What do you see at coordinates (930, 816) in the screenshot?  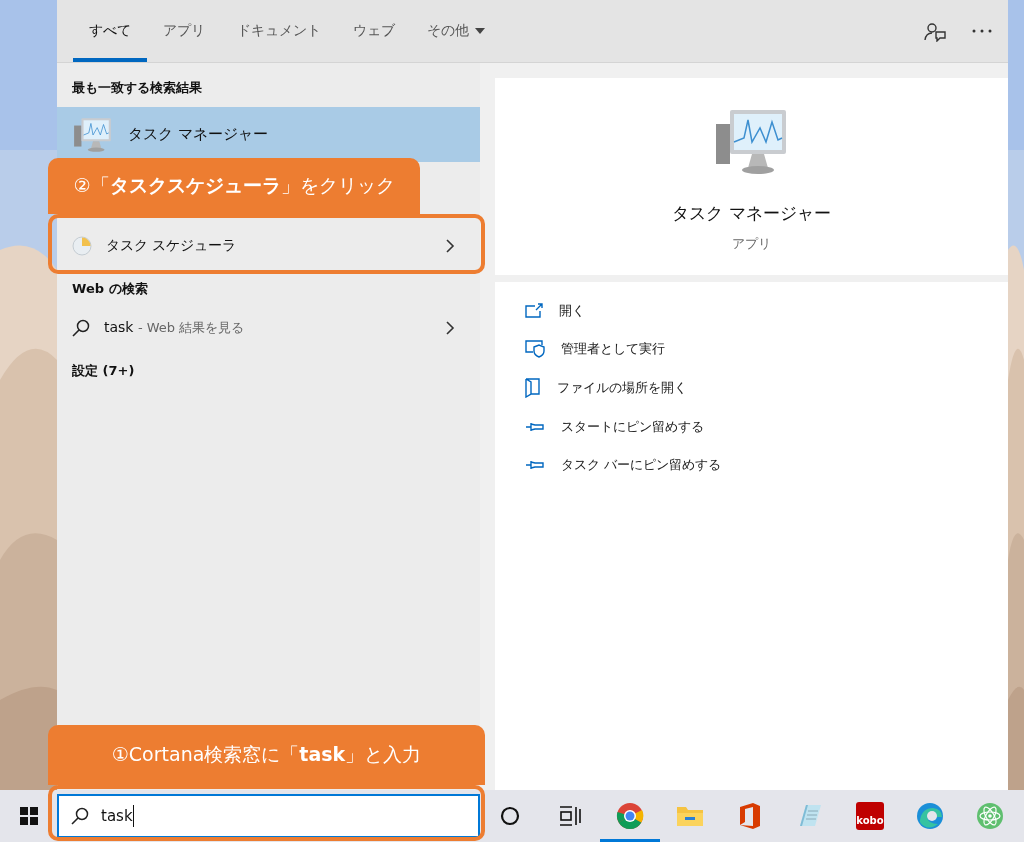 I see `edge-icon` at bounding box center [930, 816].